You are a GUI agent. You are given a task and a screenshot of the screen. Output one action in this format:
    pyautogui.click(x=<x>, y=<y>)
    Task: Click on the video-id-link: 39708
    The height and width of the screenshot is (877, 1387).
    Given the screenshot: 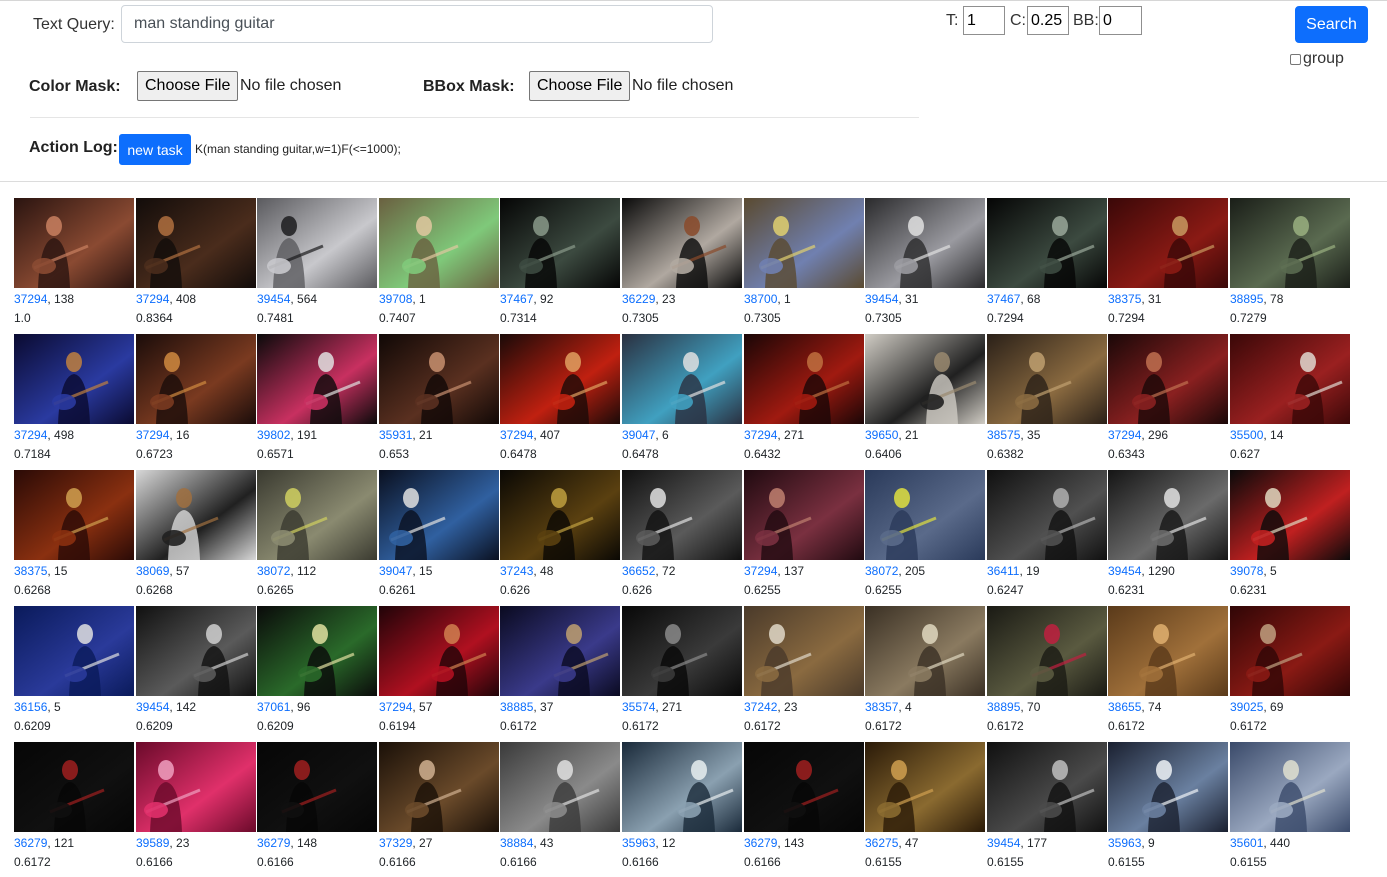 What is the action you would take?
    pyautogui.click(x=395, y=299)
    